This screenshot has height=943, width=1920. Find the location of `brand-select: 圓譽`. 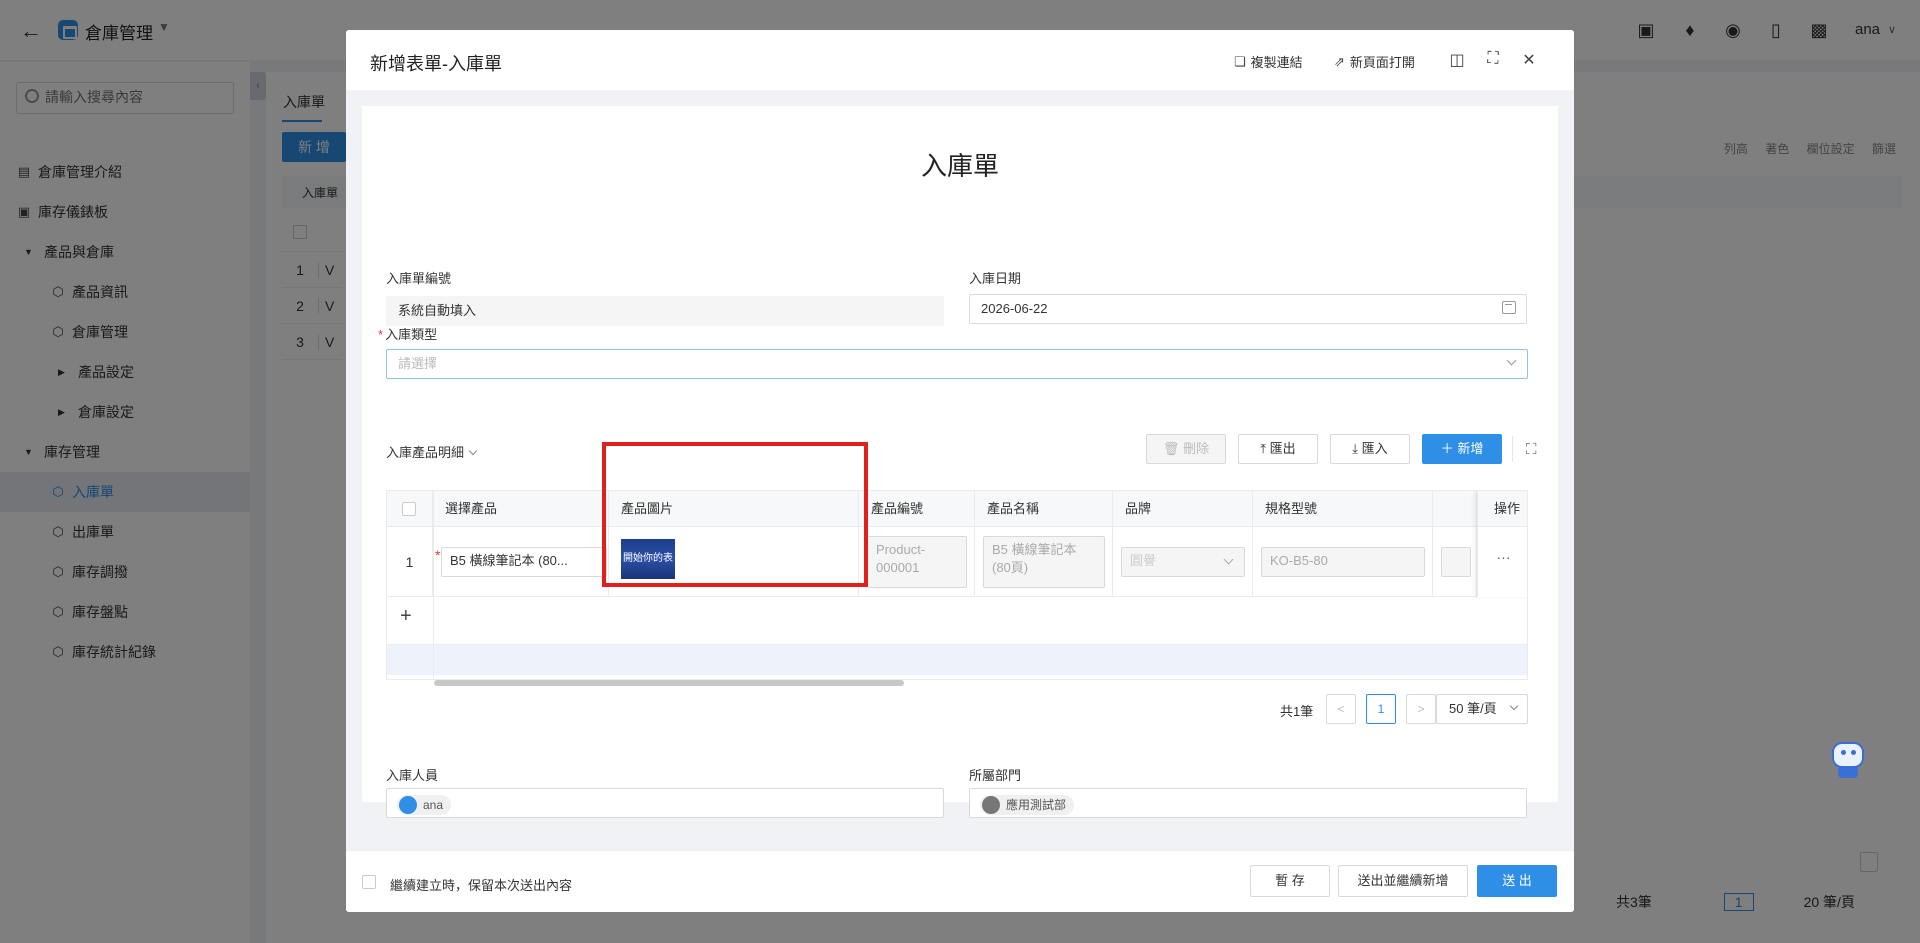

brand-select: 圓譽 is located at coordinates (1183, 562).